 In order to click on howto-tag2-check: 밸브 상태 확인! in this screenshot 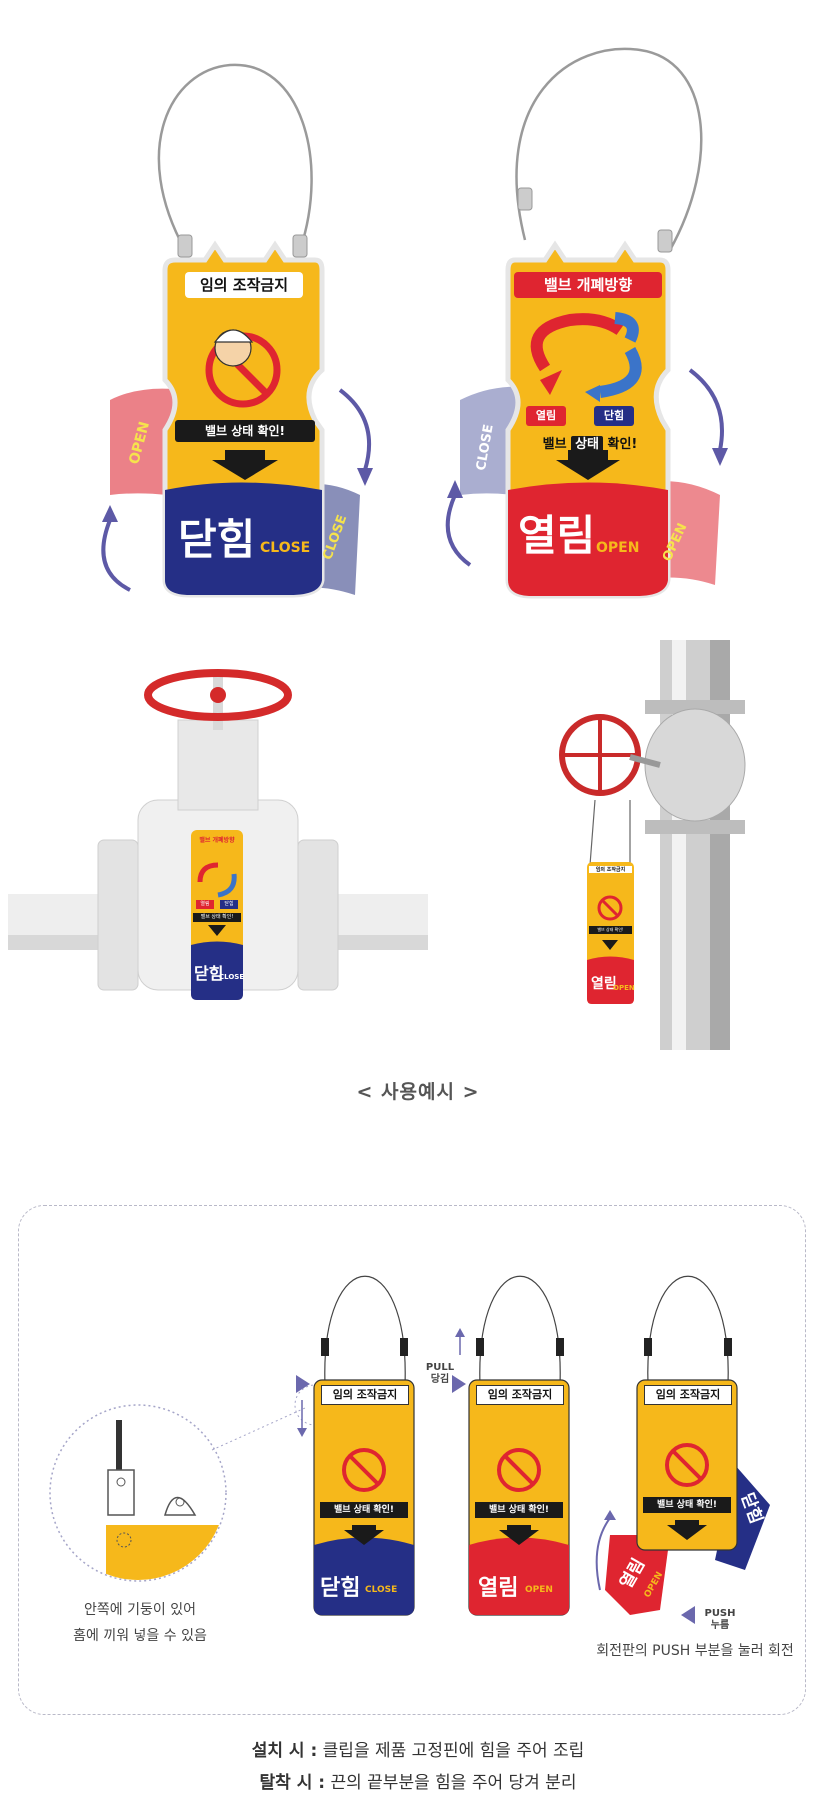, I will do `click(519, 1510)`.